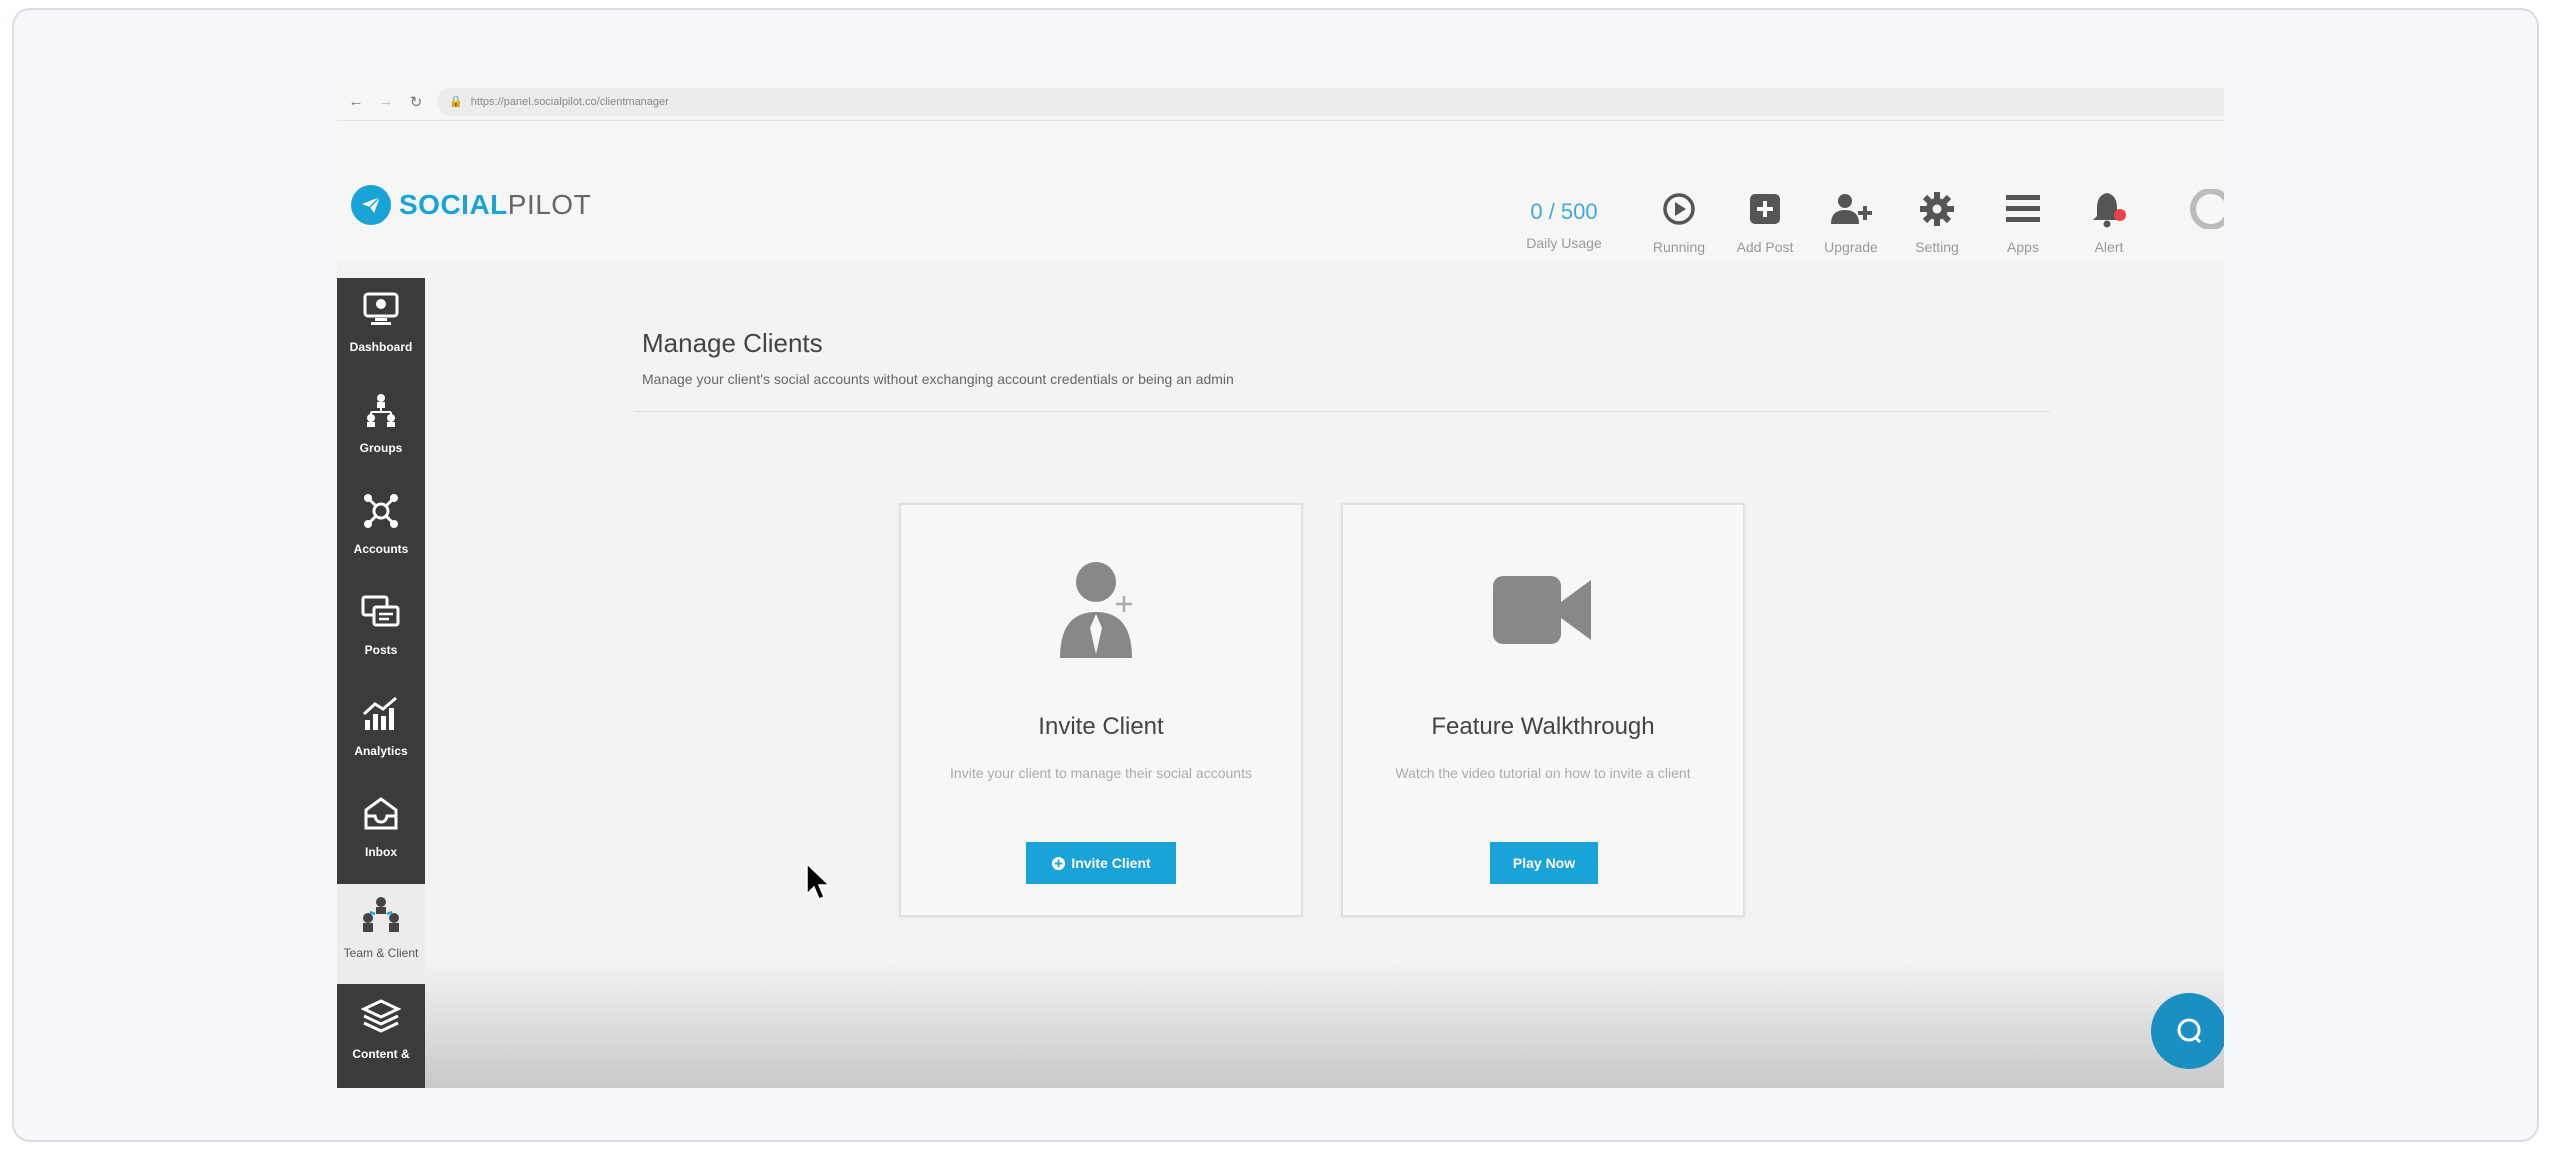 The width and height of the screenshot is (2551, 1150). I want to click on setting-label: Setting, so click(1937, 247).